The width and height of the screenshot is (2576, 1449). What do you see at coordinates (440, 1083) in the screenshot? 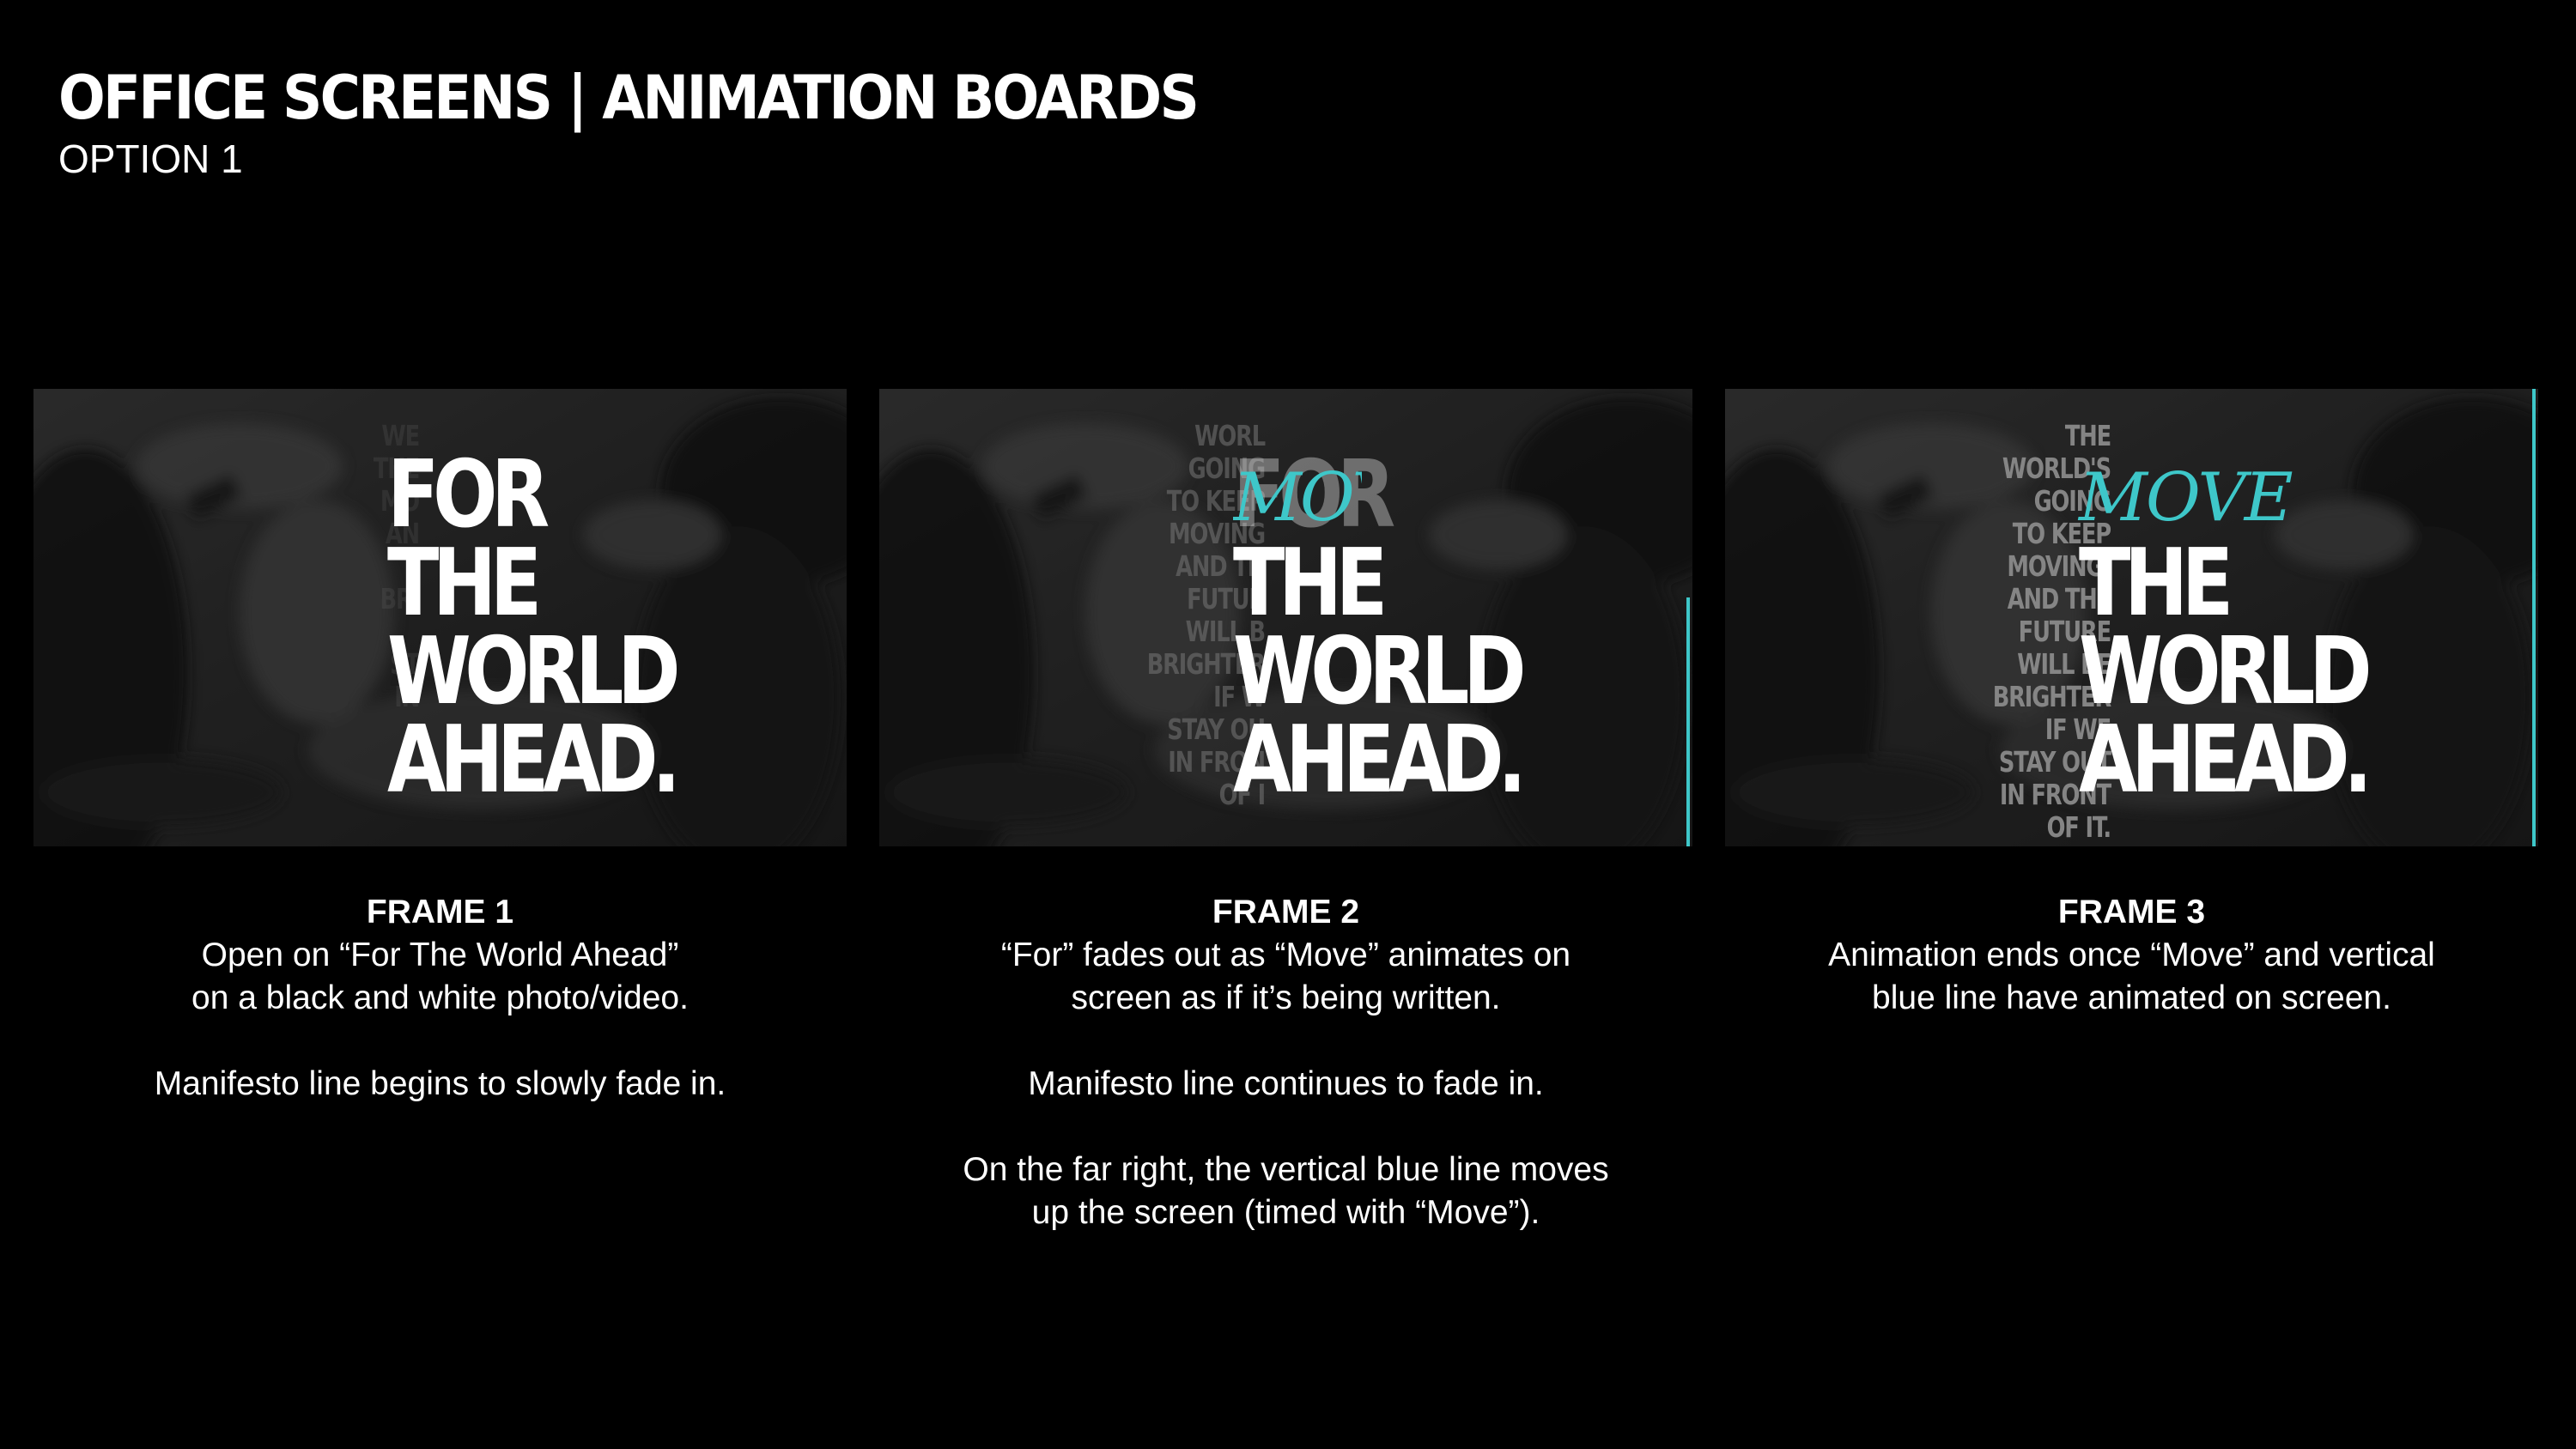
I see `caption-paragraph: Manifesto line begins to slowly fade in.` at bounding box center [440, 1083].